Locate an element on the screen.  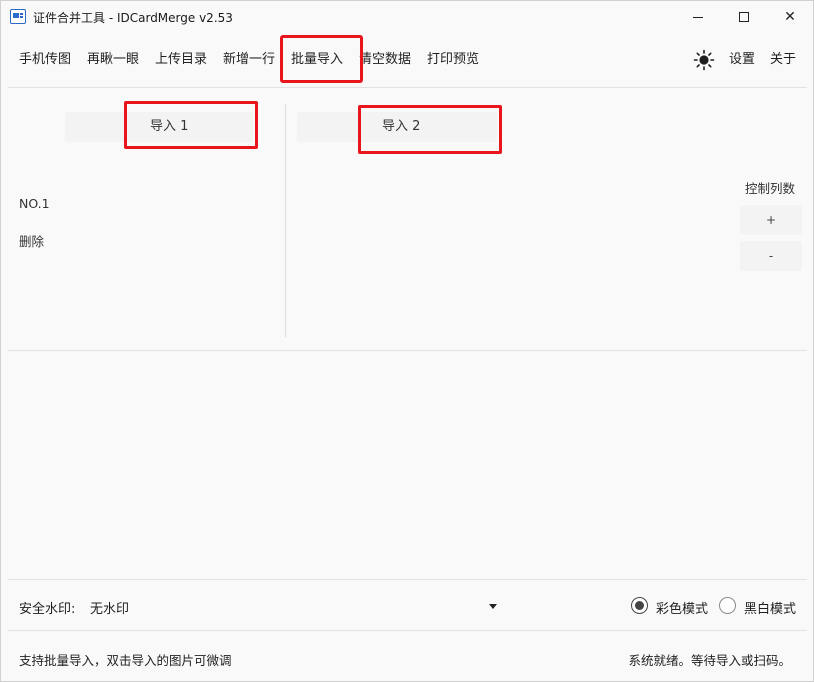
title-bar: 证件合并工具 - IDCardMerge v2.53 ✕ is located at coordinates (407, 17).